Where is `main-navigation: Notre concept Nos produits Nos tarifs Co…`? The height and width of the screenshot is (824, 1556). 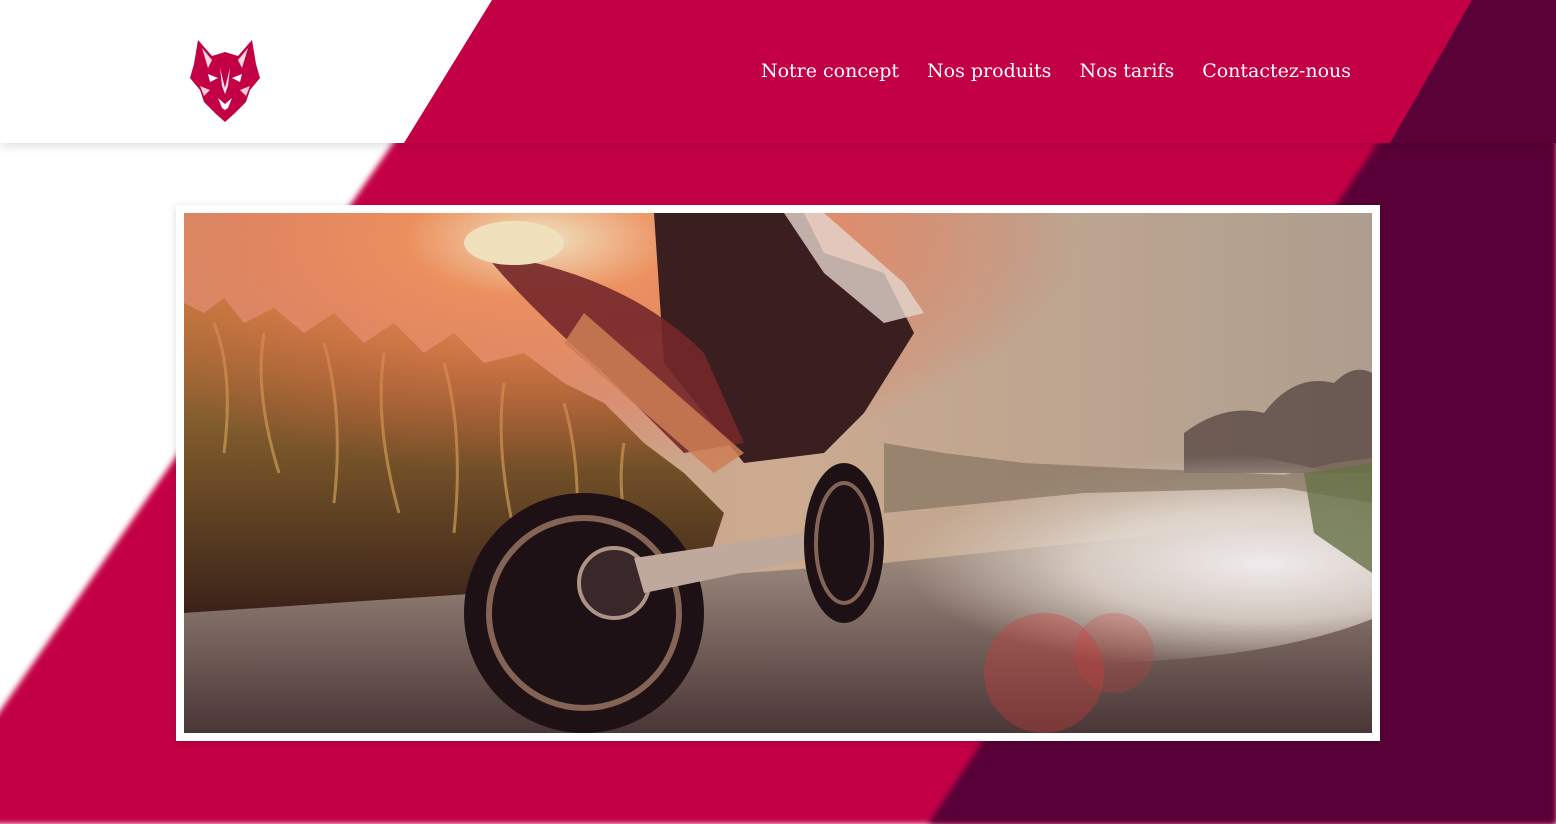 main-navigation: Notre concept Nos produits Nos tarifs Co… is located at coordinates (1056, 71).